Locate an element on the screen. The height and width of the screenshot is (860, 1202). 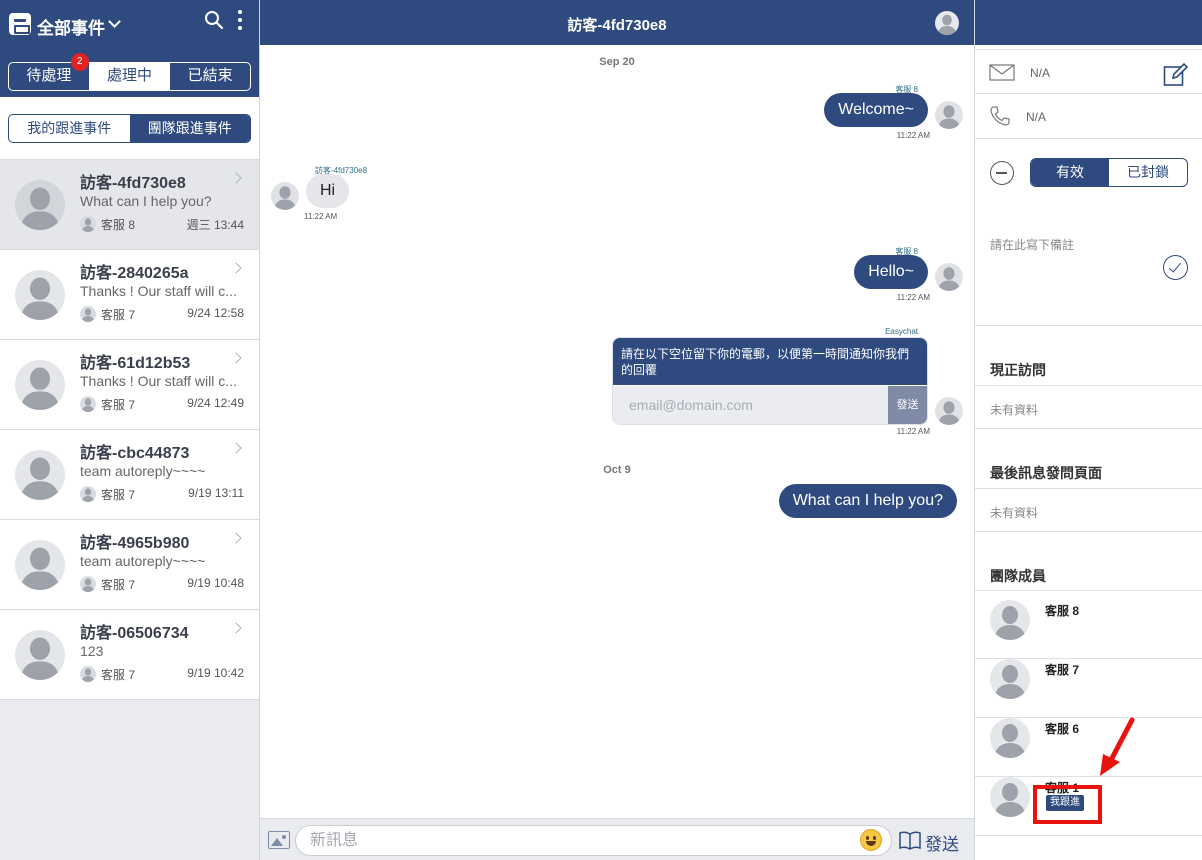
tab-label: 待處理 is located at coordinates (49, 75).